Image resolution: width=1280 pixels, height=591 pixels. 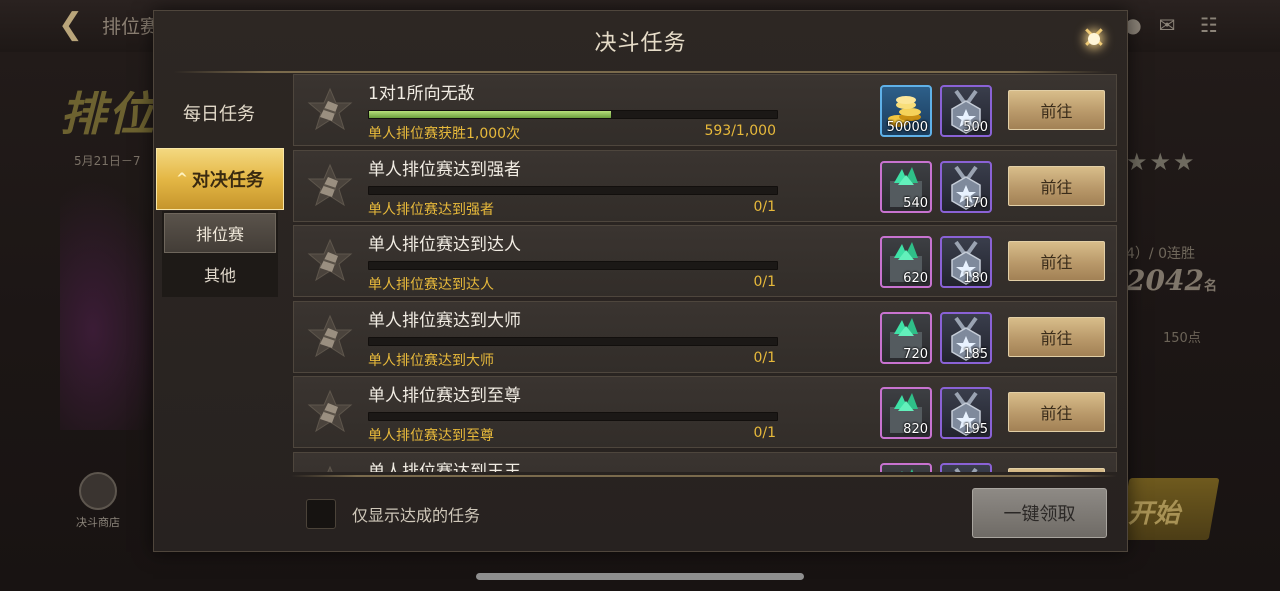 I want to click on task-row: 1对1所向无敌单人排位赛获胜1,000次 593/1,000 50000 500 前往, so click(x=705, y=110).